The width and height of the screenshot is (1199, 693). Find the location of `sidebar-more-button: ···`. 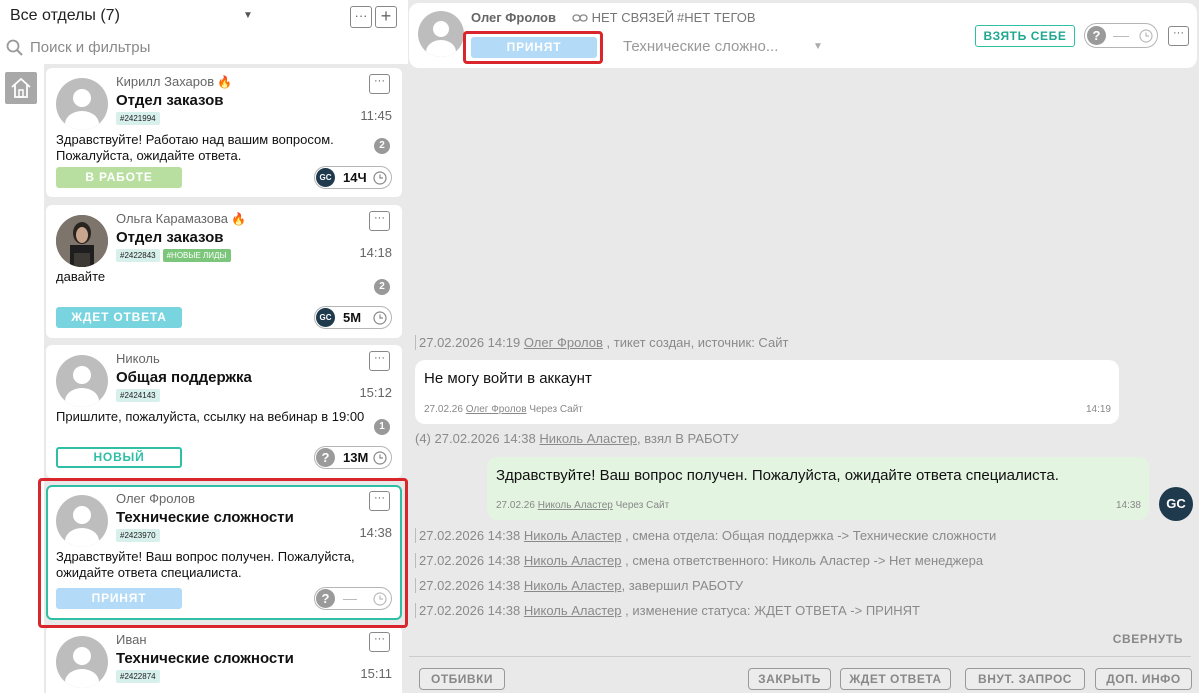

sidebar-more-button: ··· is located at coordinates (361, 17).